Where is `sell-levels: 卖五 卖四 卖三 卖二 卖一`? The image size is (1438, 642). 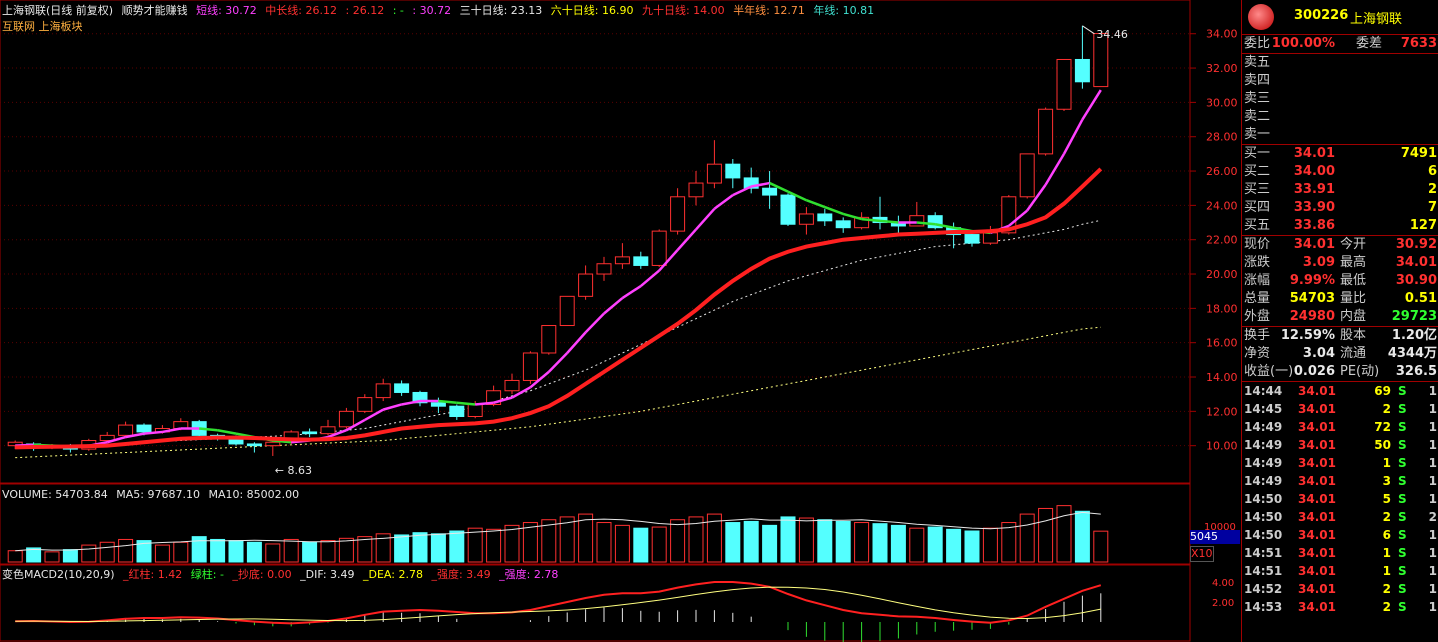
sell-levels: 卖五 卖四 卖三 卖二 卖一 is located at coordinates (1340, 99).